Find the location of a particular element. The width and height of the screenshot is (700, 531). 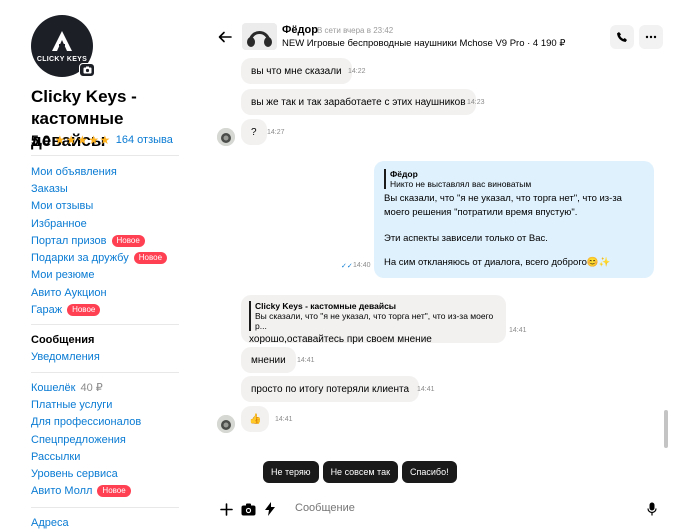

rating-row: 5,0 ★★★★★ 164 отзыва is located at coordinates (102, 140).